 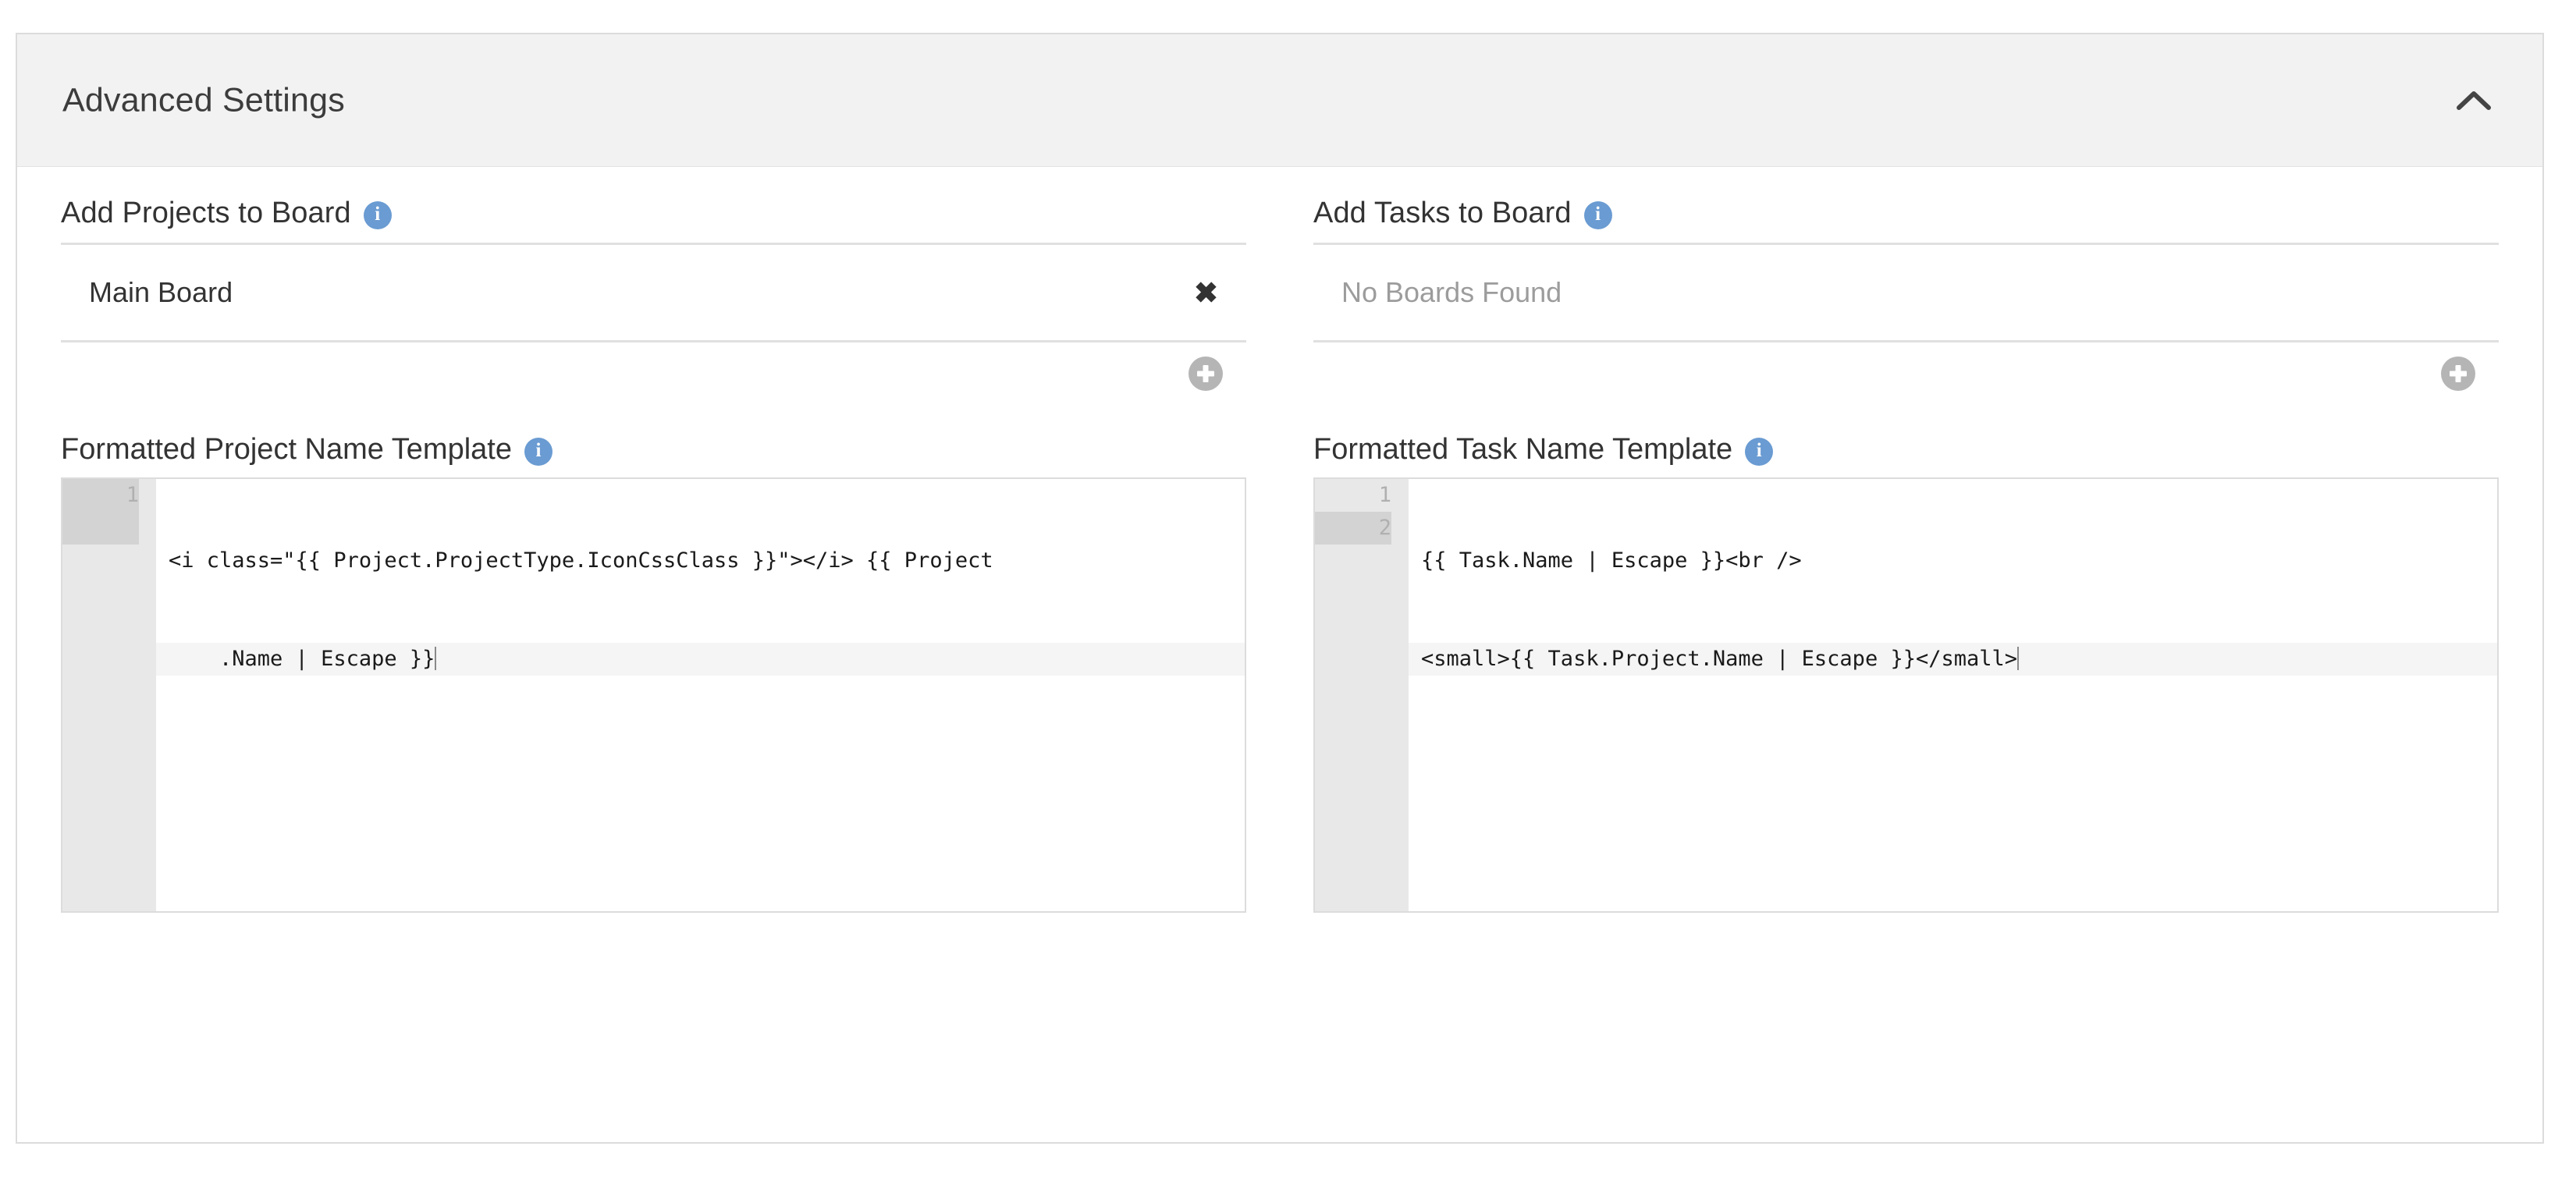 What do you see at coordinates (109, 695) in the screenshot?
I see `editor-gutter: 1` at bounding box center [109, 695].